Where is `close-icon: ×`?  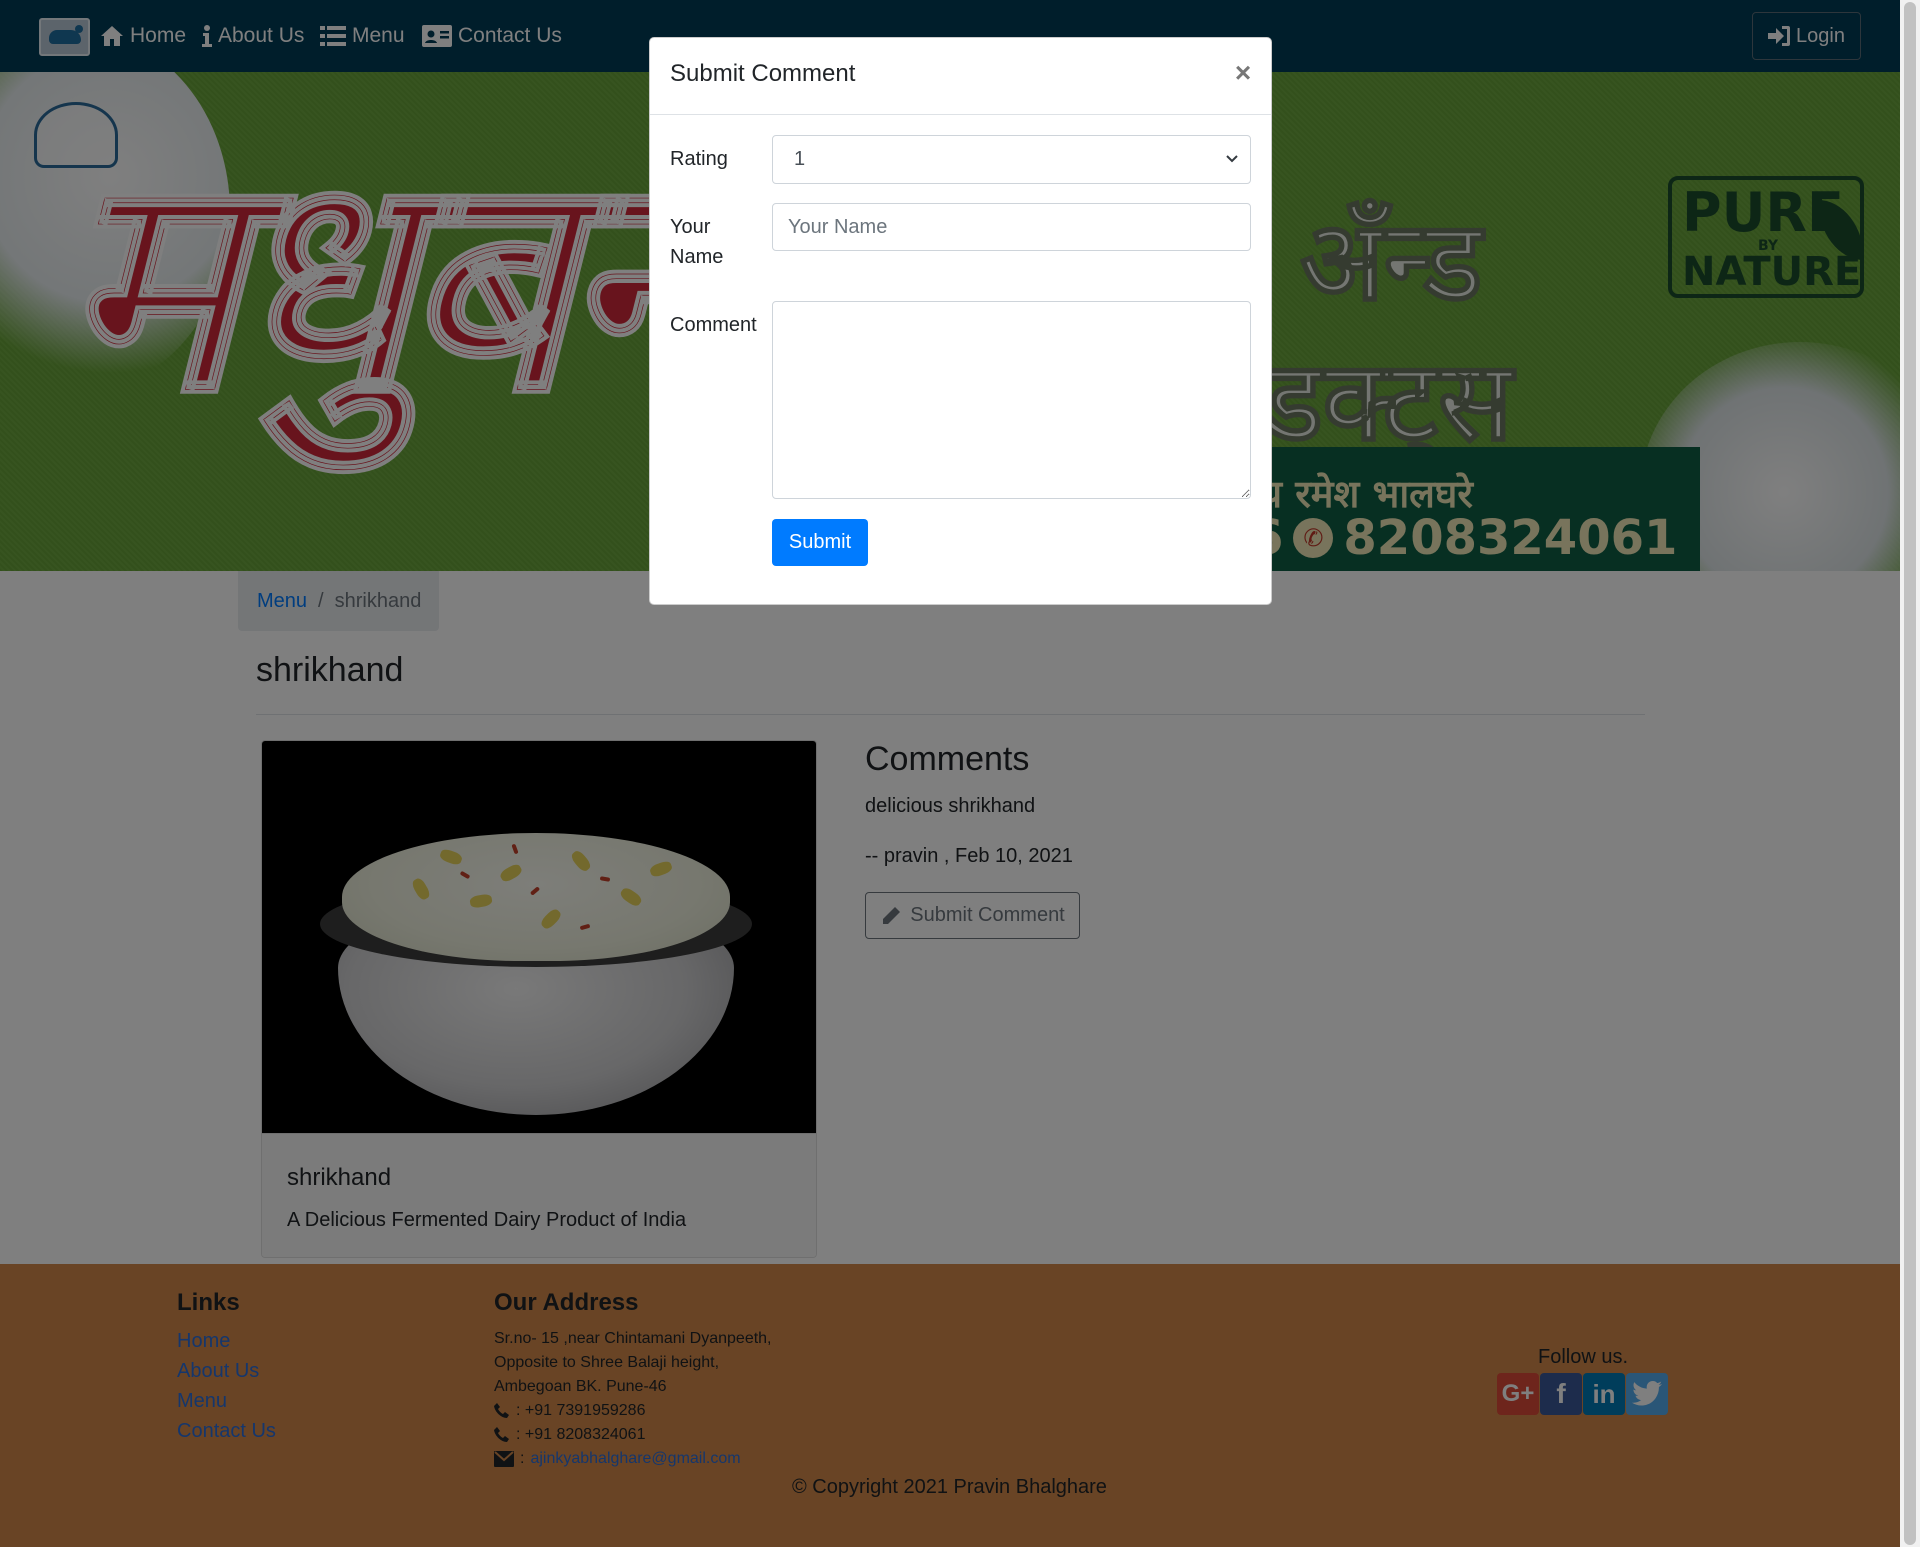 close-icon: × is located at coordinates (1243, 73).